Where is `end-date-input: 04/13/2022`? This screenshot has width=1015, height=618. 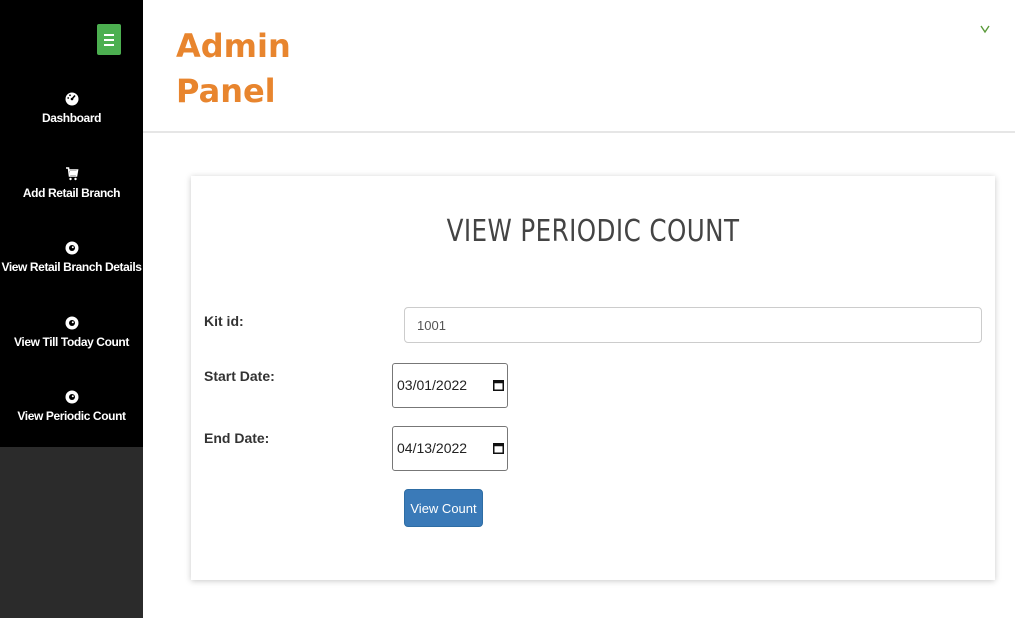
end-date-input: 04/13/2022 is located at coordinates (450, 448).